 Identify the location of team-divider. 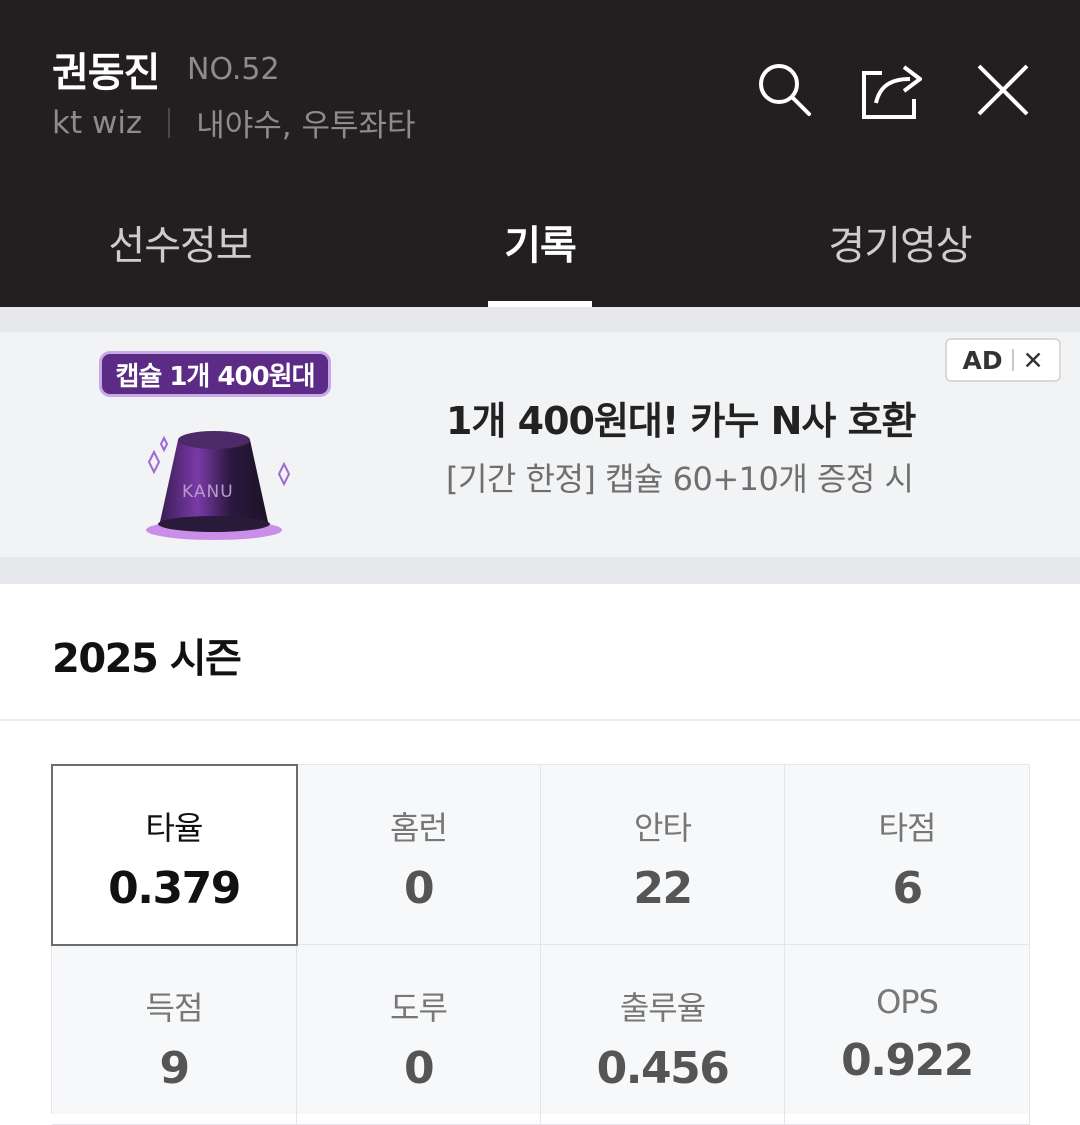
(169, 122).